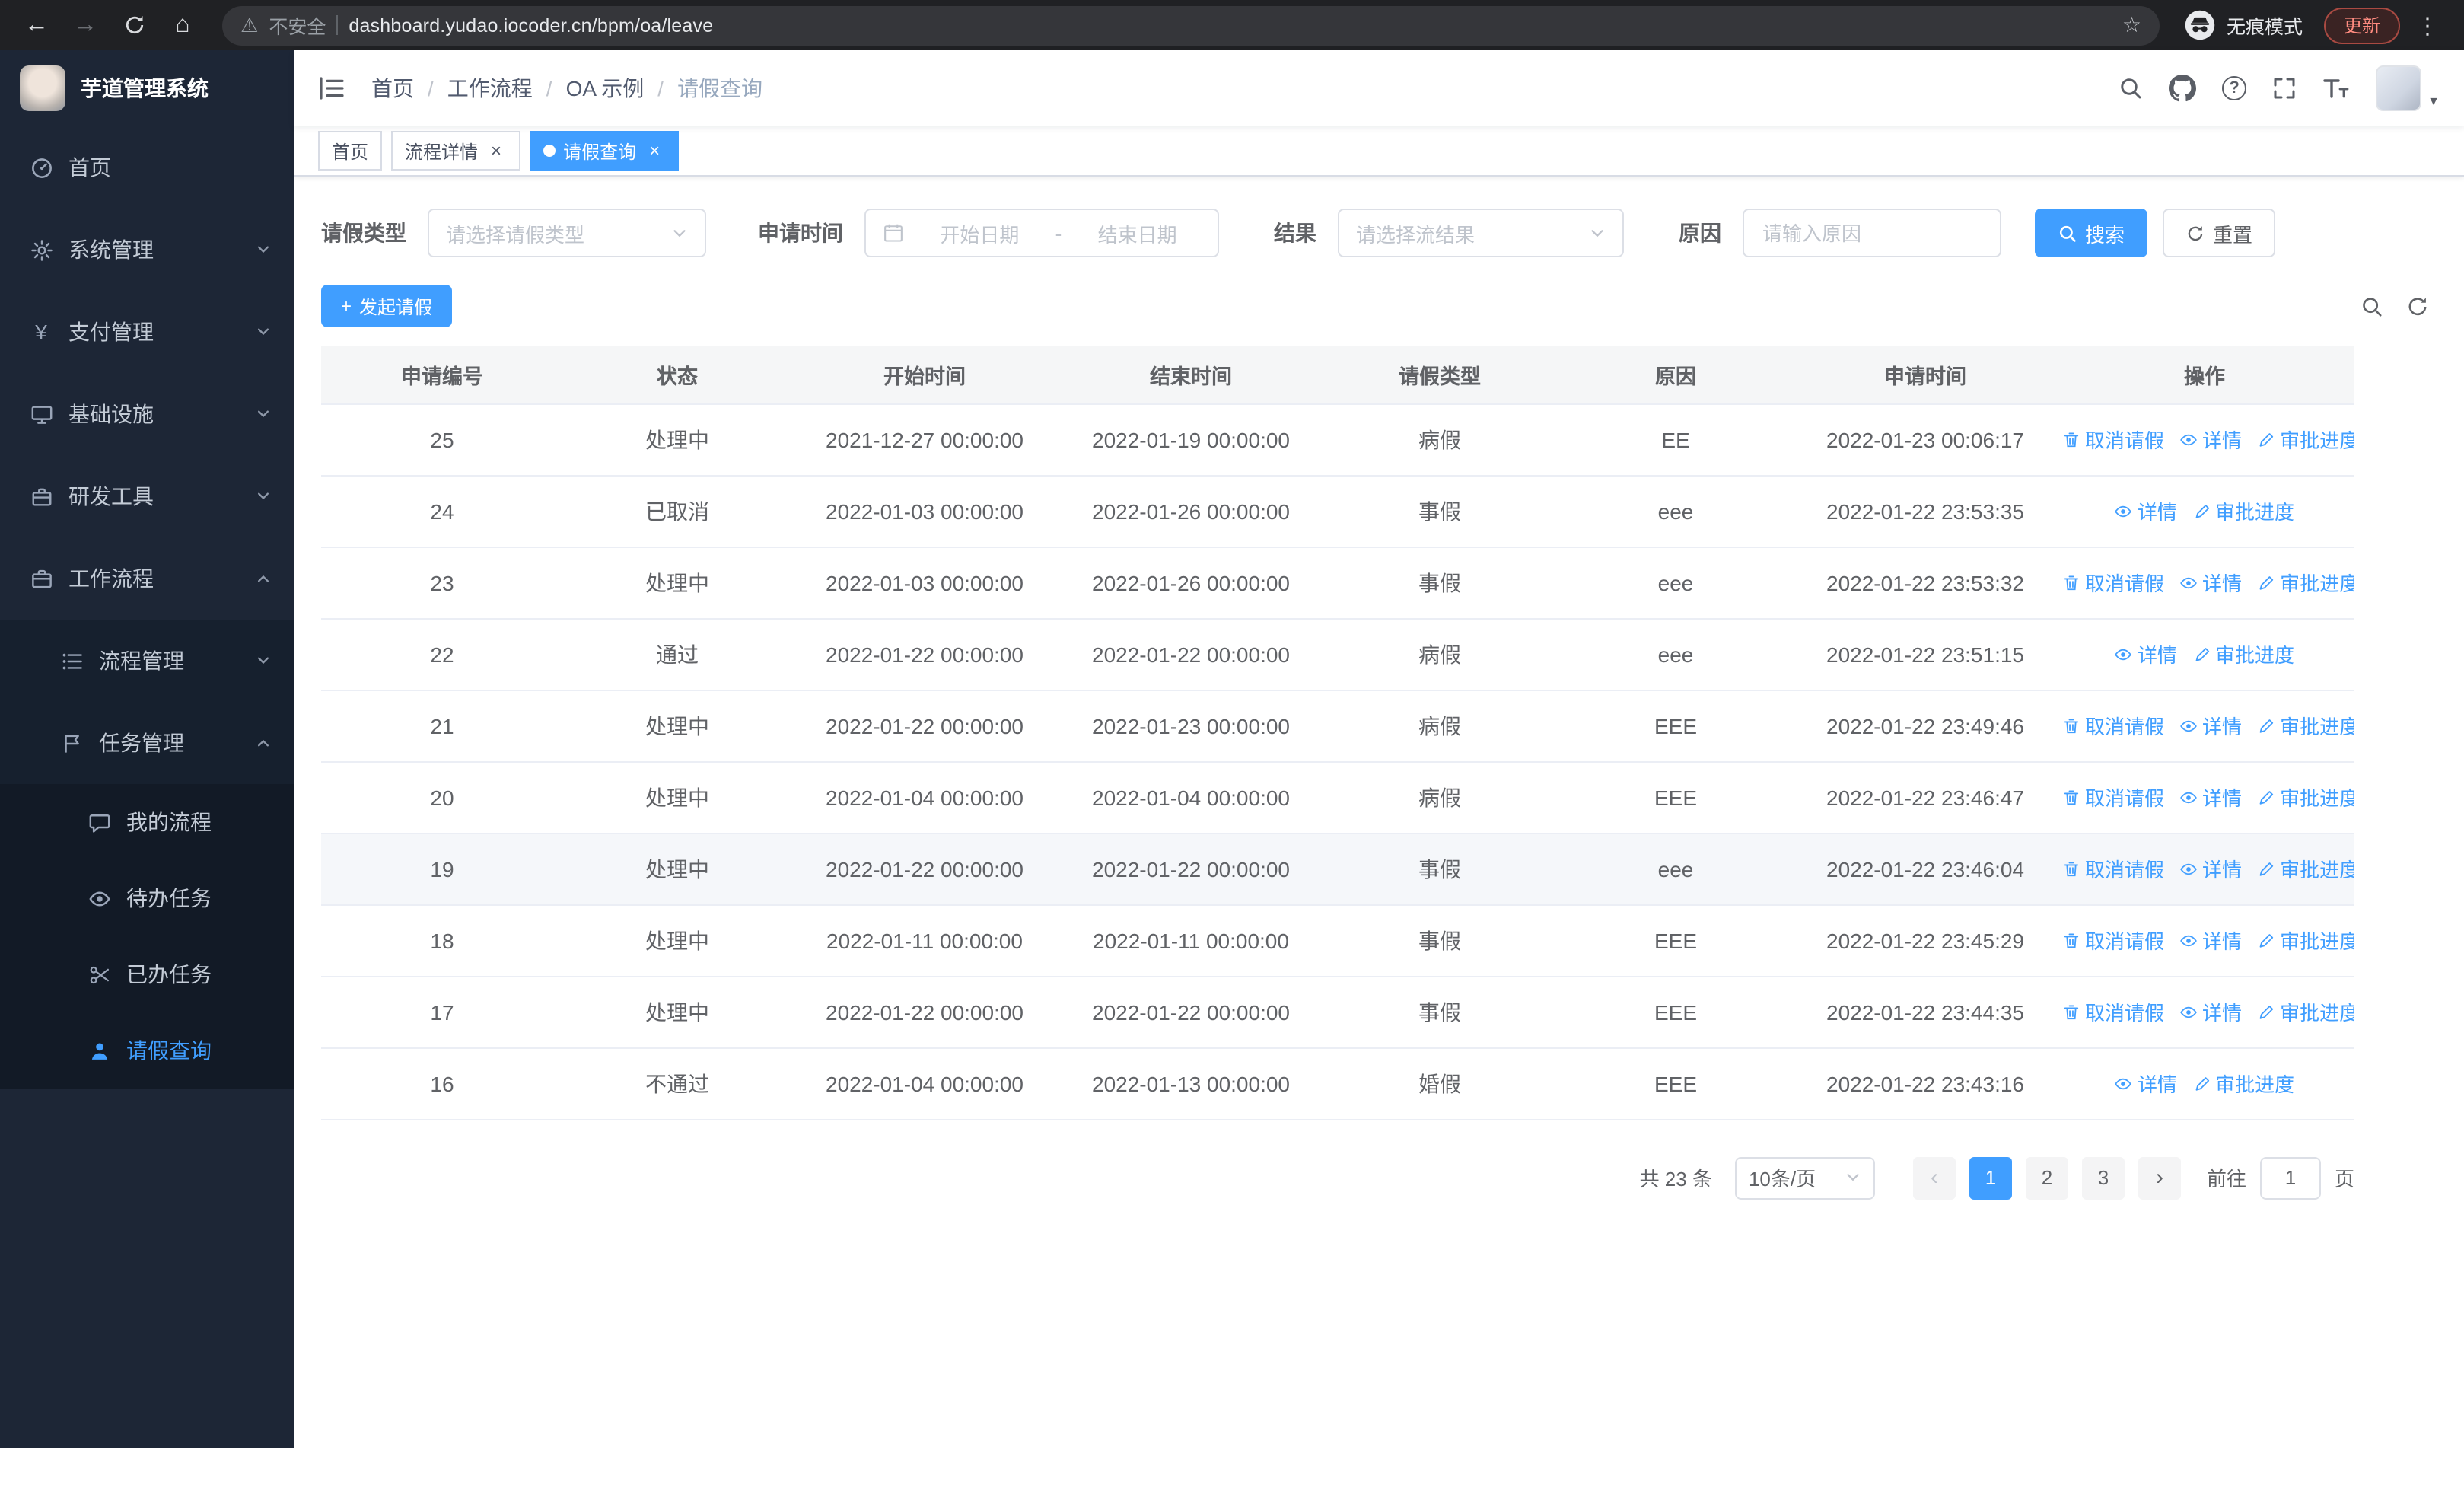 The width and height of the screenshot is (2464, 1495). What do you see at coordinates (2284, 88) in the screenshot?
I see `fullscreen-icon` at bounding box center [2284, 88].